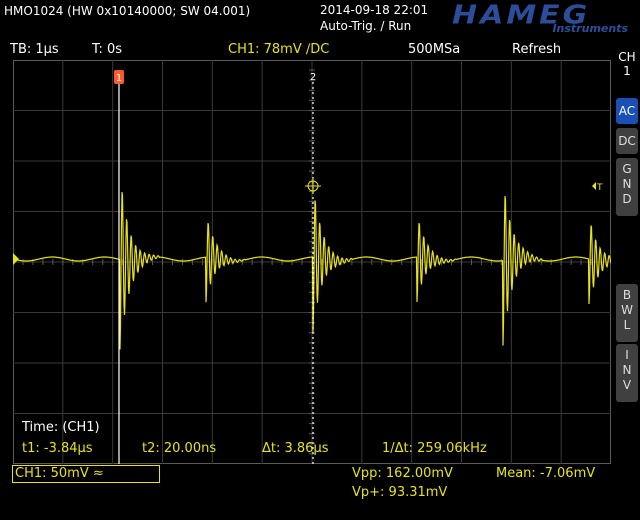 The width and height of the screenshot is (640, 520). What do you see at coordinates (536, 49) in the screenshot?
I see `acq-mode: Refresh` at bounding box center [536, 49].